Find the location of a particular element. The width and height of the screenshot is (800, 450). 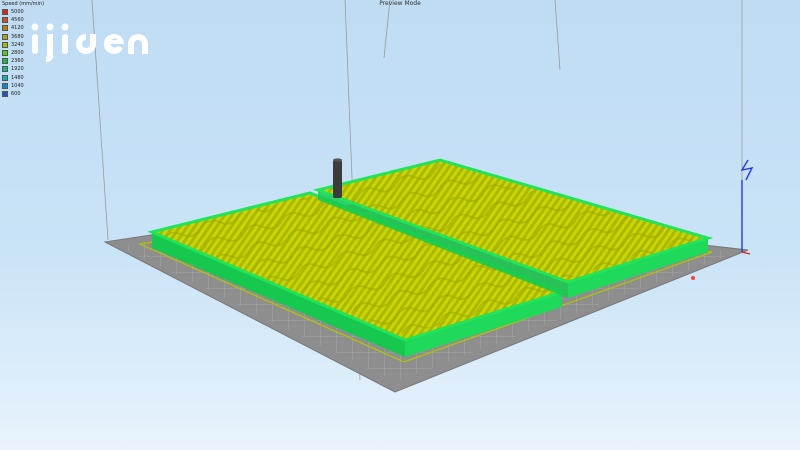

legend-label: 5000 is located at coordinates (17, 12).